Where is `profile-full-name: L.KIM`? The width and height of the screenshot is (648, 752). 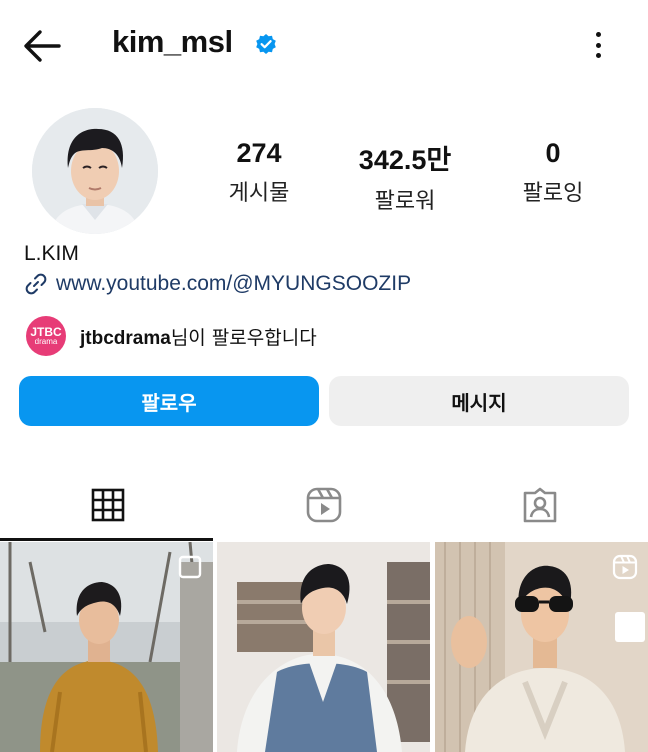
profile-full-name: L.KIM is located at coordinates (51, 253).